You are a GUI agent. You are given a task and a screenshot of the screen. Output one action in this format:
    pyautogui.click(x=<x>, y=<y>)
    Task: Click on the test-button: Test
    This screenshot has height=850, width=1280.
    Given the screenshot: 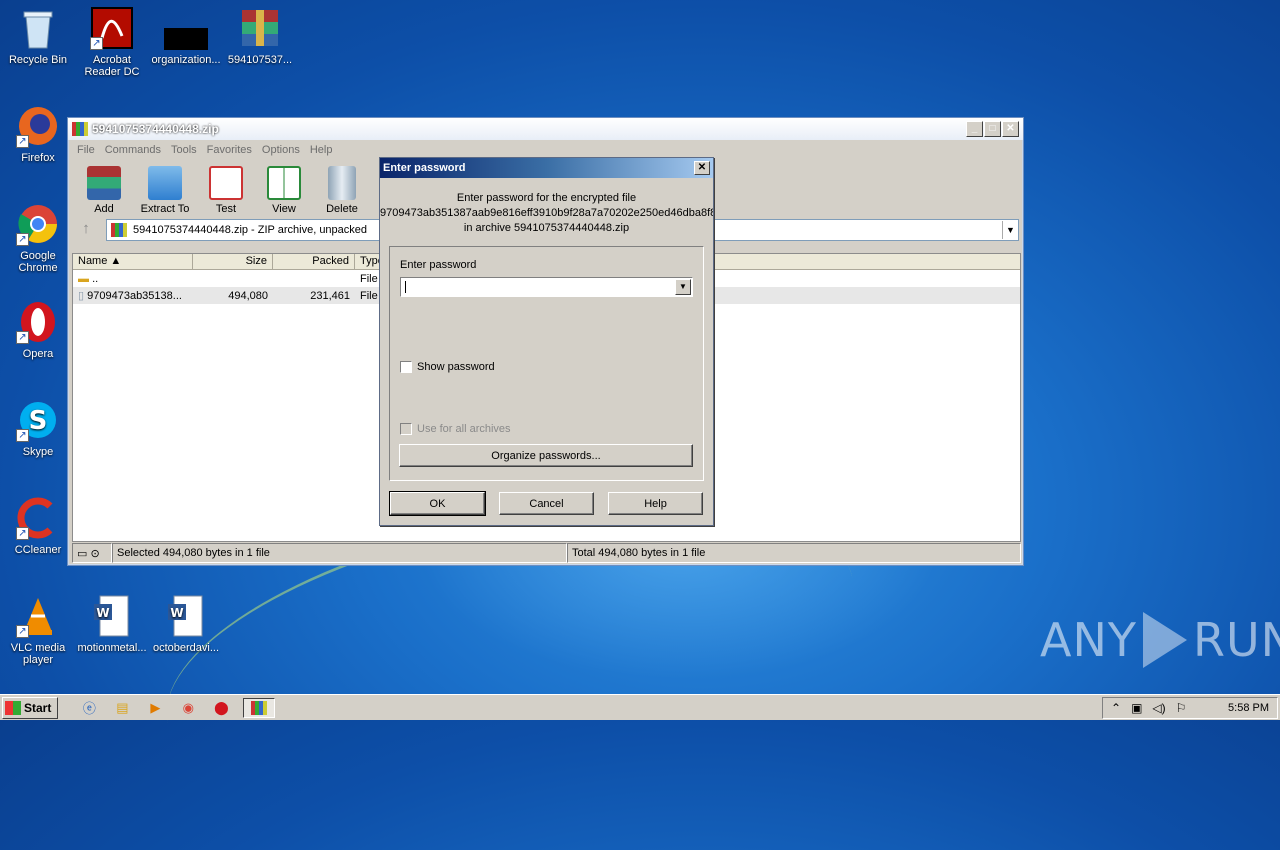 What is the action you would take?
    pyautogui.click(x=226, y=192)
    